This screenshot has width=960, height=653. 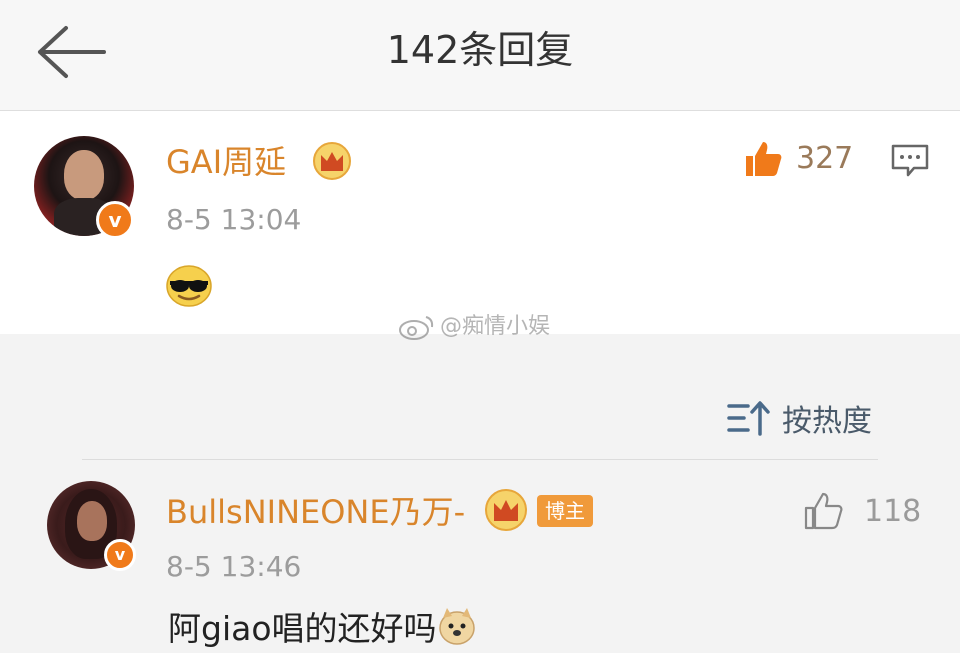 I want to click on watermark: @痴情小娱, so click(x=474, y=327).